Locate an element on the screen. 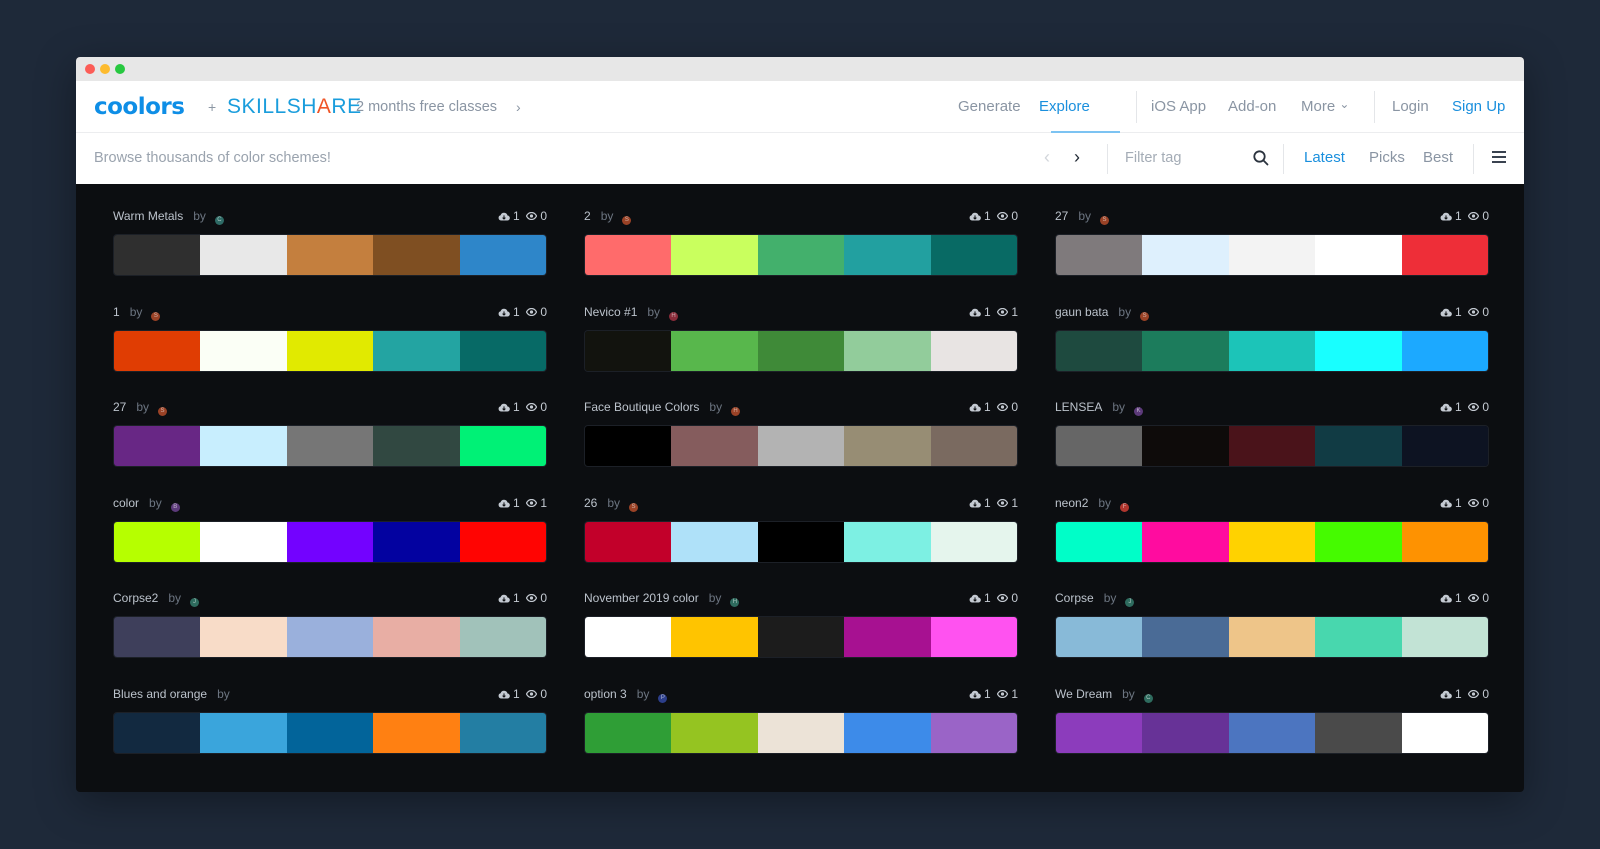 Image resolution: width=1600 pixels, height=849 pixels. minimize-window-dot is located at coordinates (105, 69).